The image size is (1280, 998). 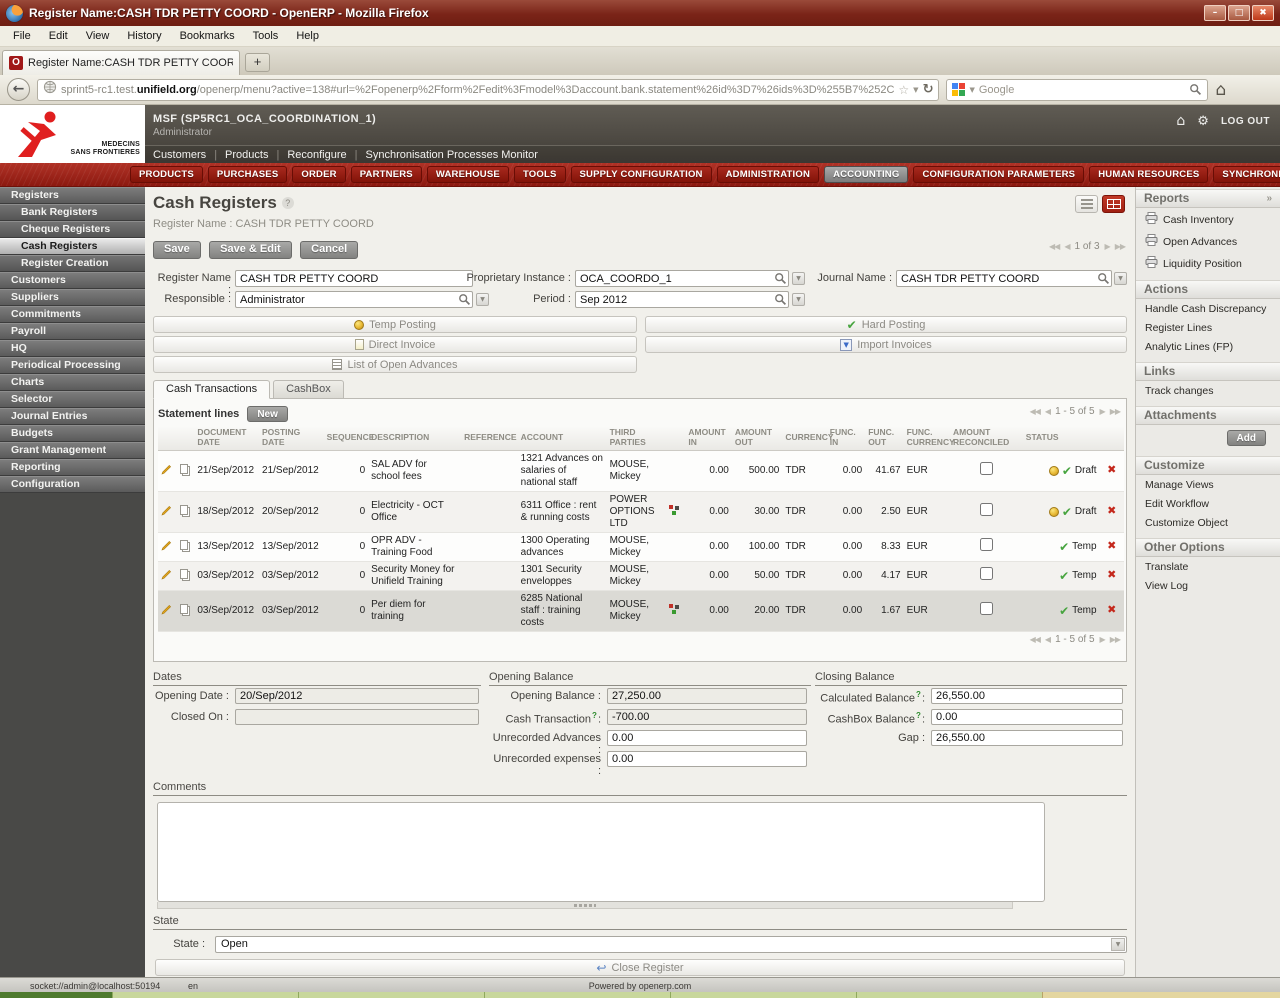 I want to click on collapse-sidebar-icon: », so click(x=1269, y=198).